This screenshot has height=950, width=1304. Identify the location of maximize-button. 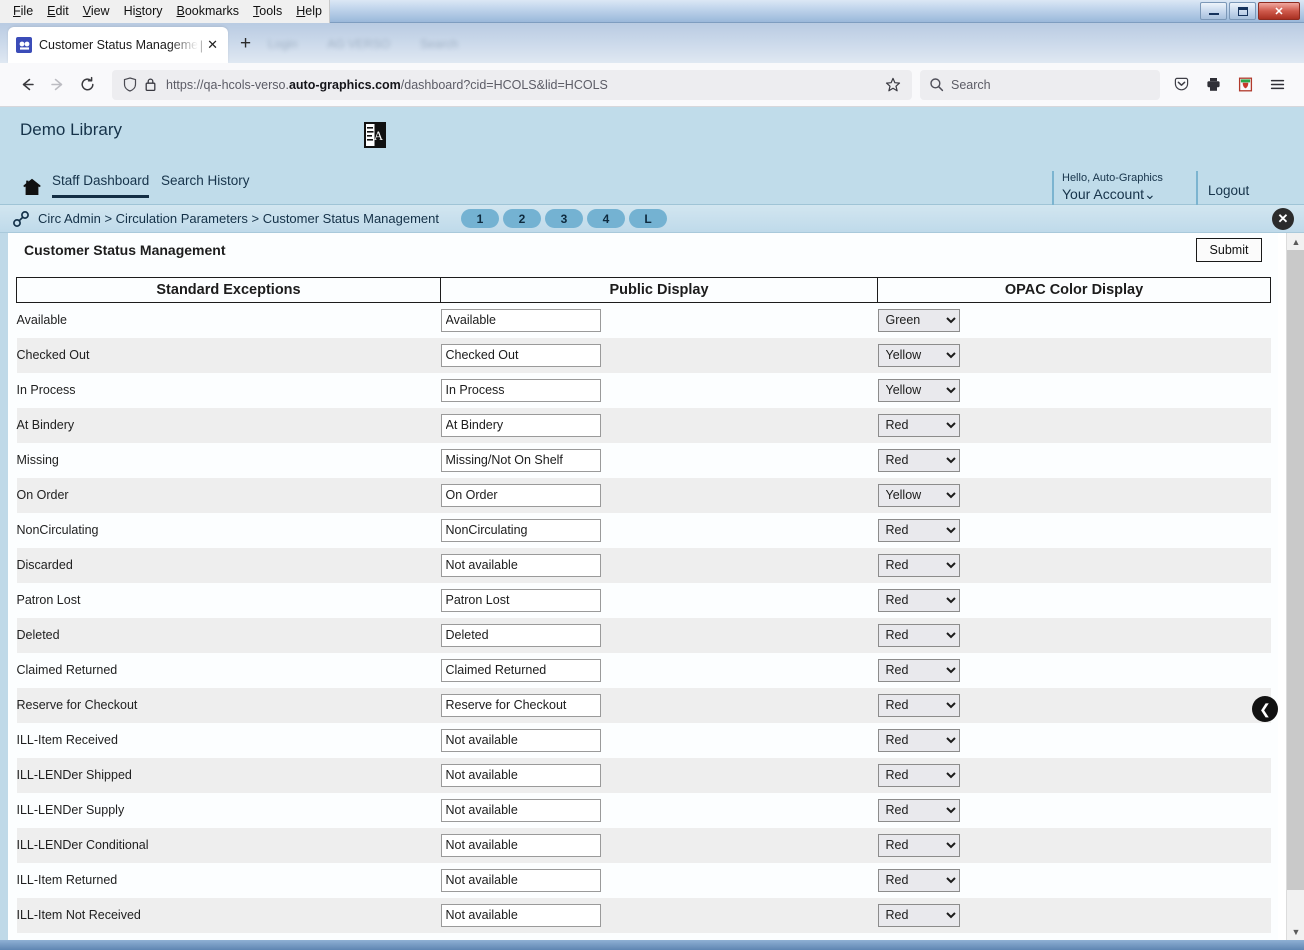
(1242, 11).